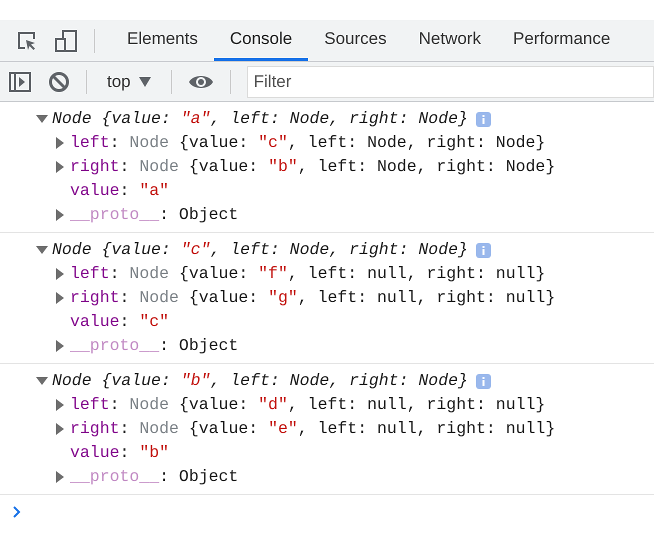 The image size is (654, 541). Describe the element at coordinates (162, 40) in the screenshot. I see `panel-tab: Elements` at that location.